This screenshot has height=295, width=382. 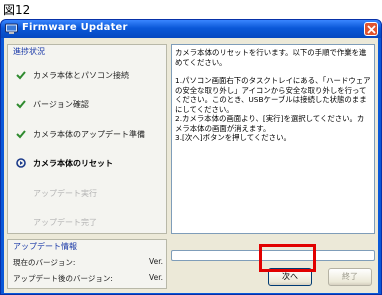 What do you see at coordinates (350, 277) in the screenshot?
I see `finish-button: 終了` at bounding box center [350, 277].